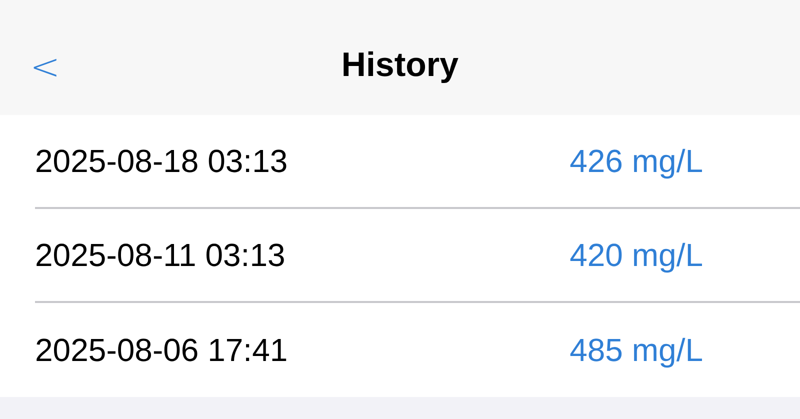 The image size is (800, 419). I want to click on date-time: 2025-08-11 03:13, so click(160, 255).